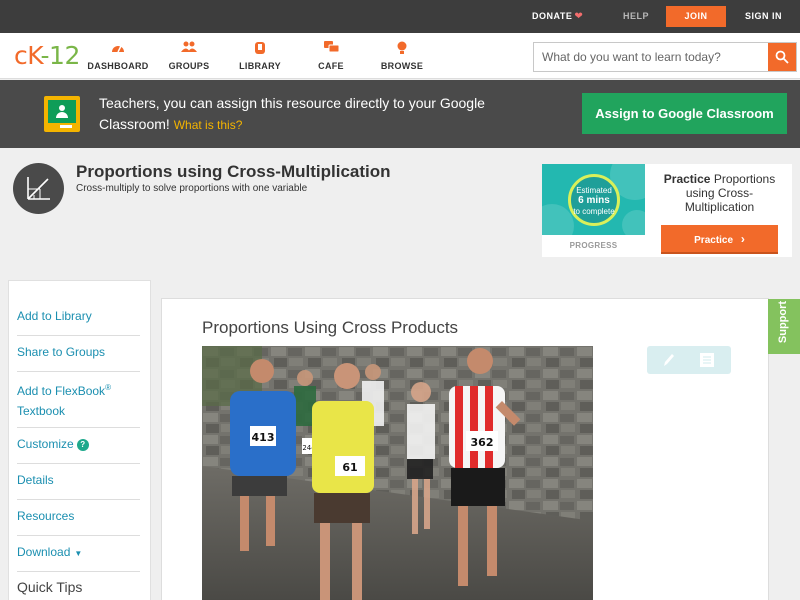 The width and height of the screenshot is (800, 600). I want to click on ck12-logo: cK-12, so click(47, 56).